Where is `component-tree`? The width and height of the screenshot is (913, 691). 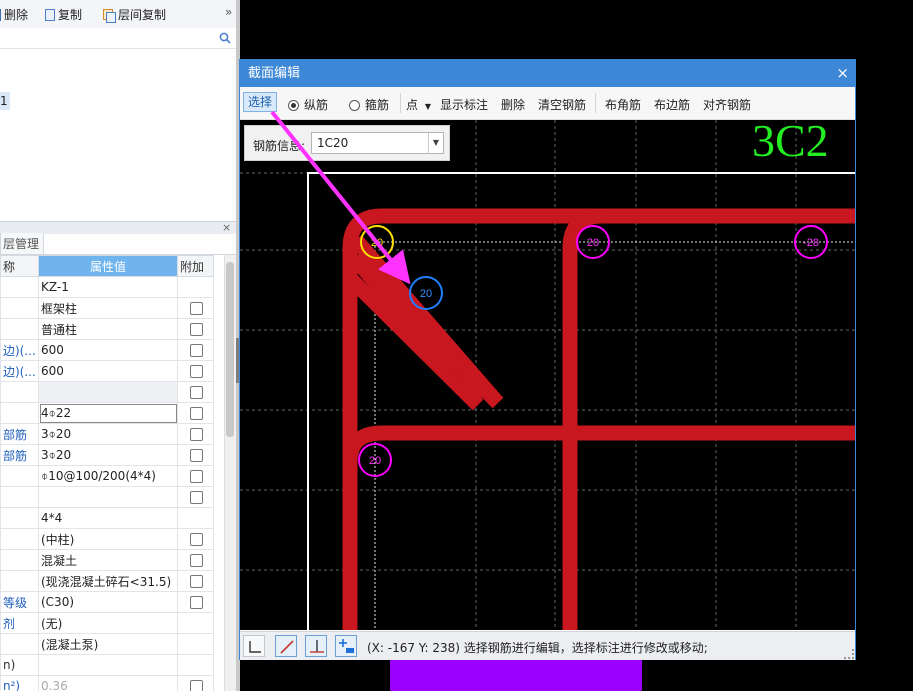 component-tree is located at coordinates (118, 134).